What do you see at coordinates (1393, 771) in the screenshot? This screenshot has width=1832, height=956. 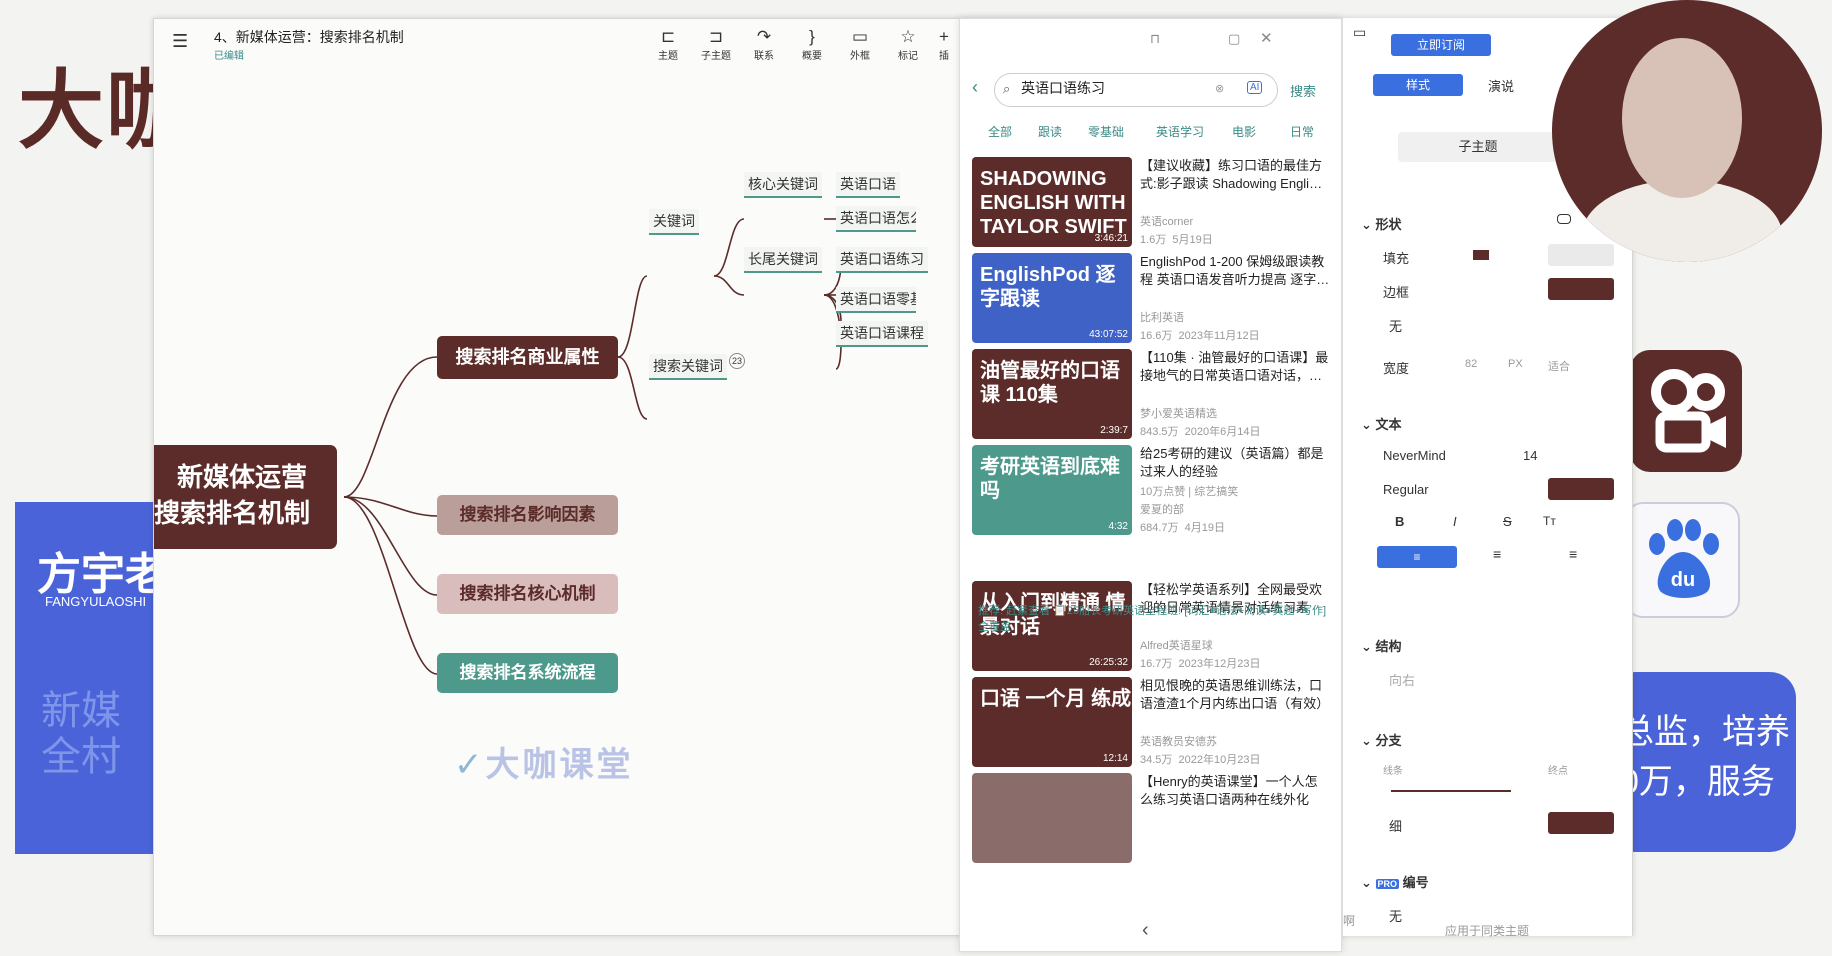 I see `line-label: 线条` at bounding box center [1393, 771].